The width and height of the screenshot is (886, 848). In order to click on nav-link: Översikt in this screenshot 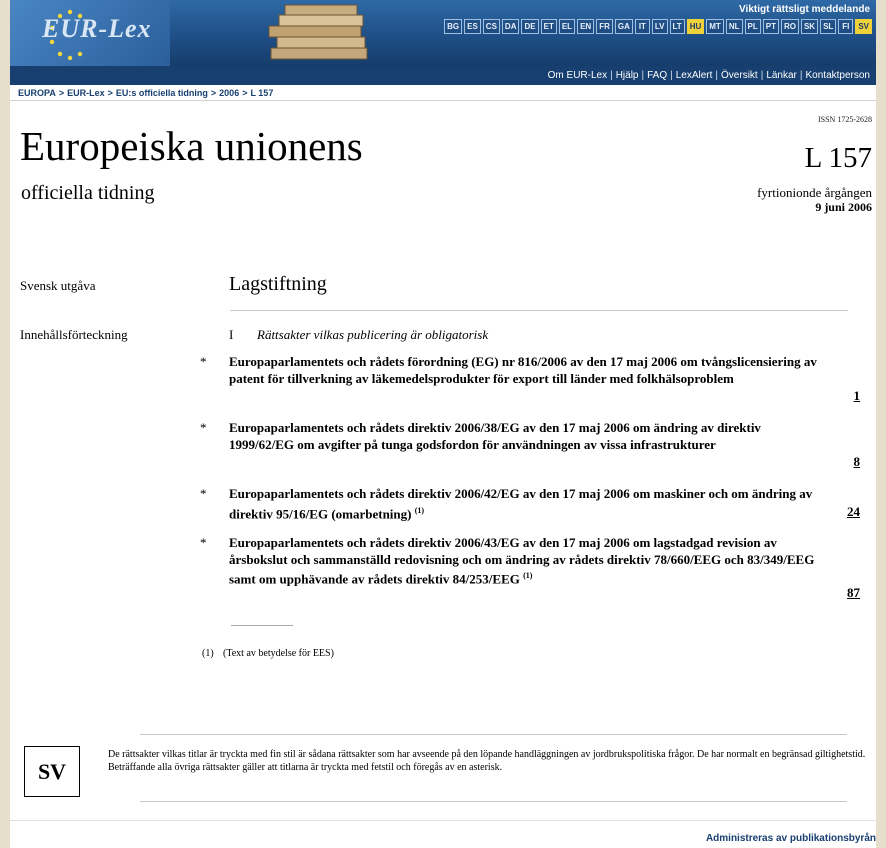, I will do `click(739, 75)`.